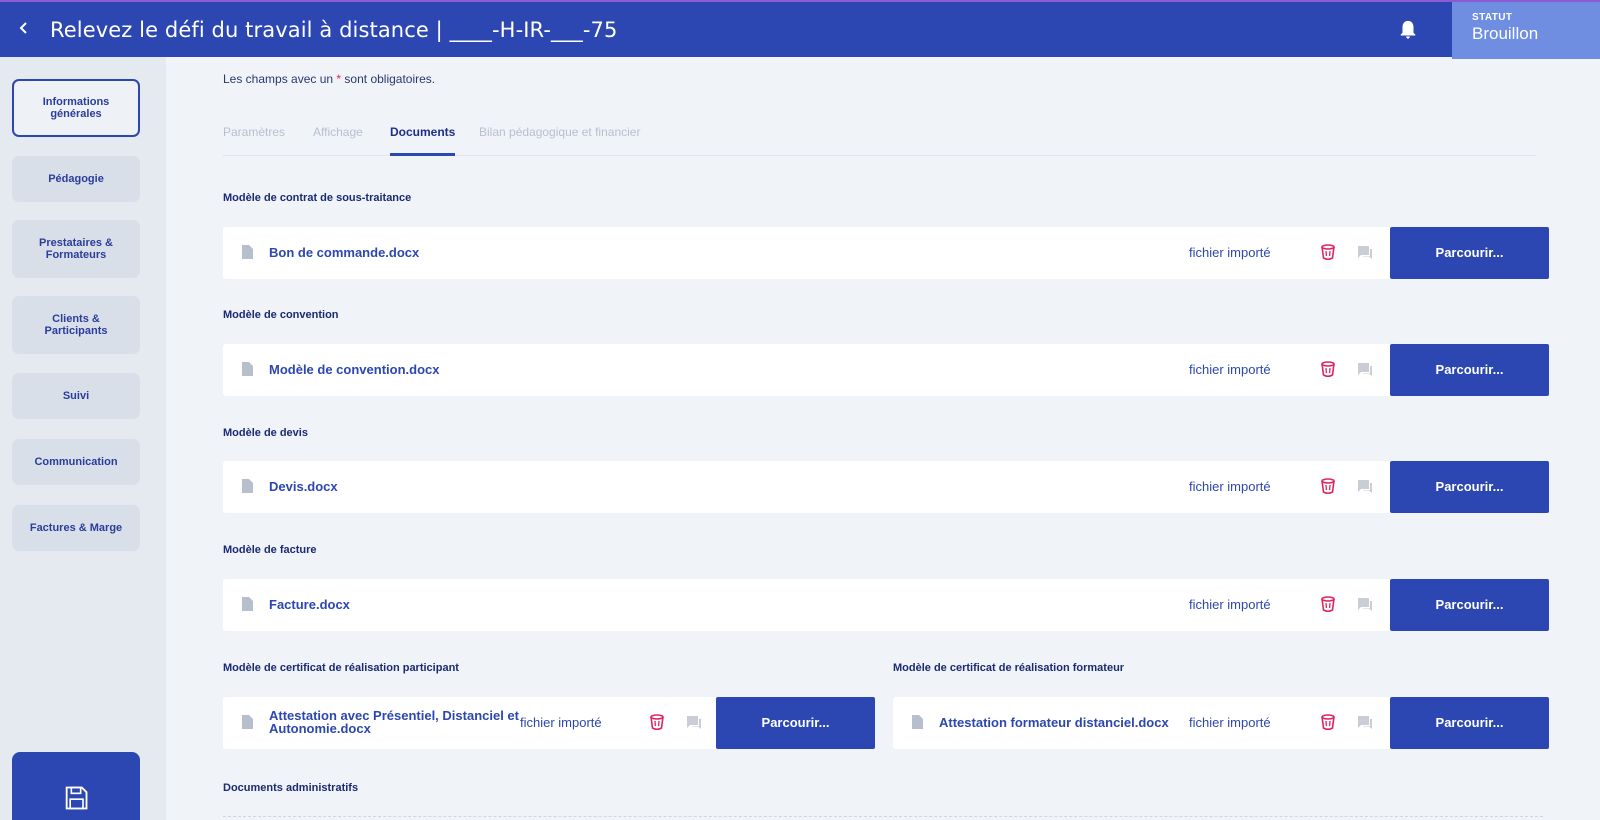 The width and height of the screenshot is (1600, 820). Describe the element at coordinates (344, 252) in the screenshot. I see `file-name: Bon de commande.docx` at that location.